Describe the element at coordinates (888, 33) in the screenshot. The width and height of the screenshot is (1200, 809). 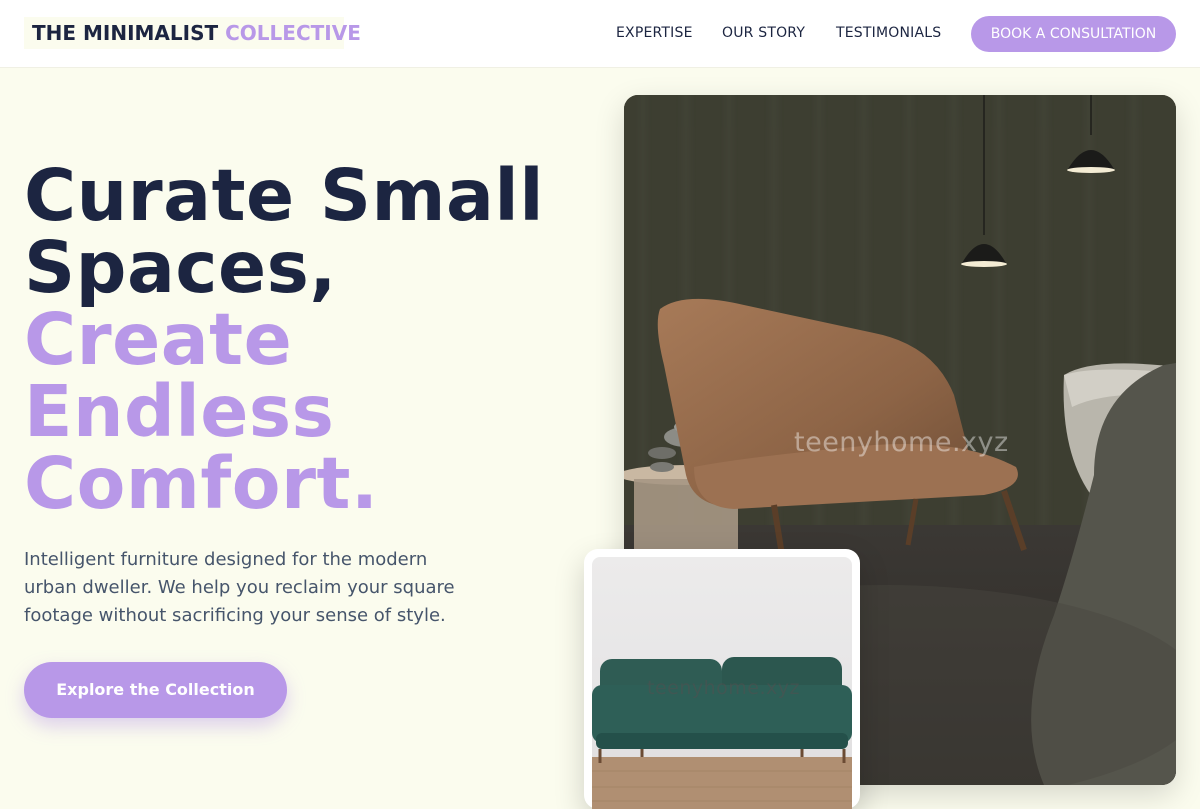
I see `nav-link-testimonials: TESTIMONIALS` at that location.